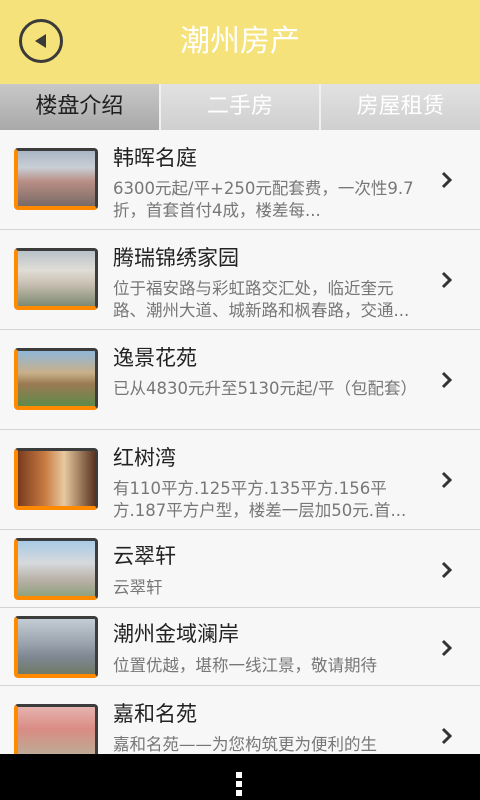  I want to click on list-item: 嘉和名苑 嘉和名苑——为您构筑更为便利的生, so click(240, 720).